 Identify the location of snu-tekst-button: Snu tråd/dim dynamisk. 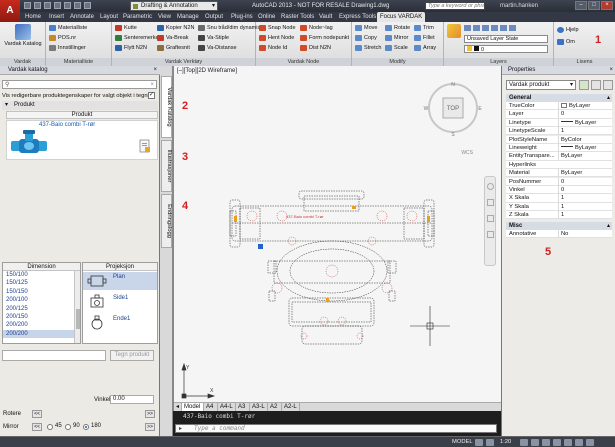
(230, 28).